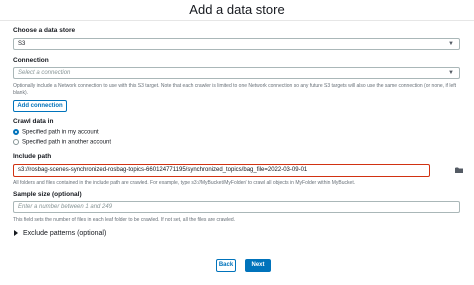 The width and height of the screenshot is (474, 285). What do you see at coordinates (226, 265) in the screenshot?
I see `back-button: Back` at bounding box center [226, 265].